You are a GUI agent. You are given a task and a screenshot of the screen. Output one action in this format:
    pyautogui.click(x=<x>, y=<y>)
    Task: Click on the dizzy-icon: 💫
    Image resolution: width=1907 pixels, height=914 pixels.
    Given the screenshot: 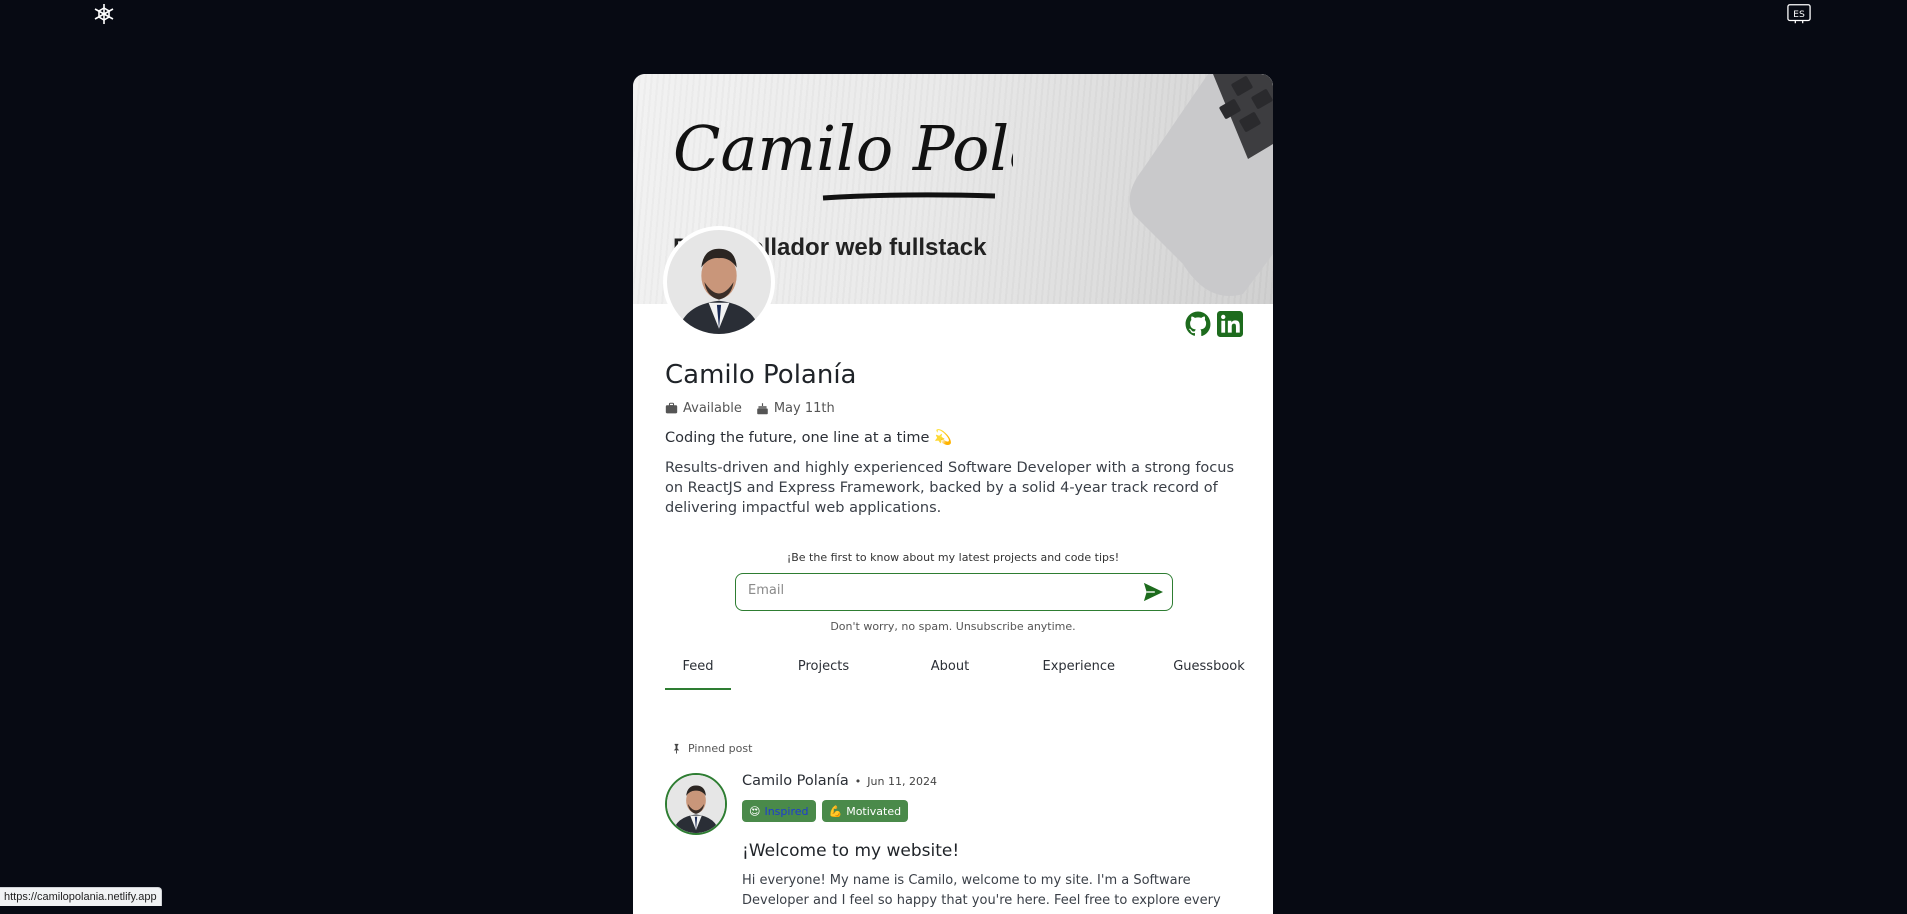 What is the action you would take?
    pyautogui.click(x=943, y=438)
    